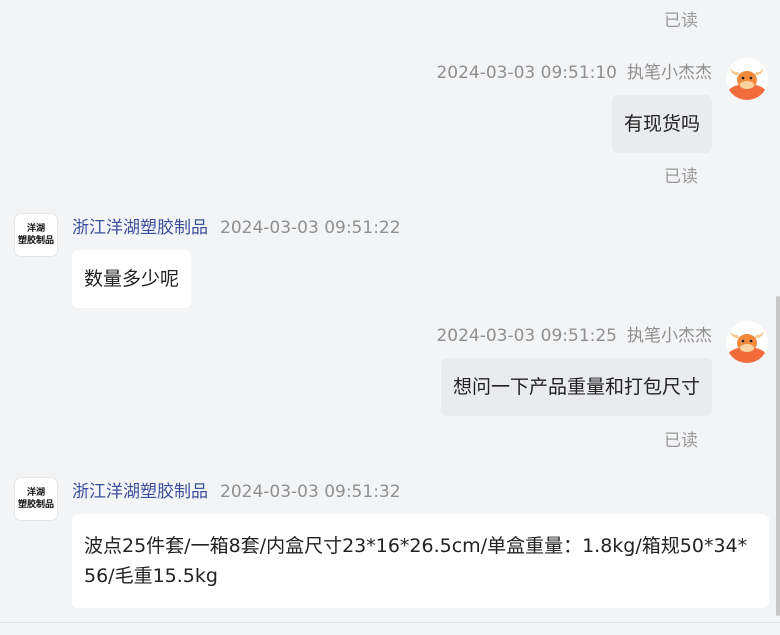 Image resolution: width=780 pixels, height=635 pixels. I want to click on message-text: 想问一下产品重量和打包尺寸, so click(576, 387).